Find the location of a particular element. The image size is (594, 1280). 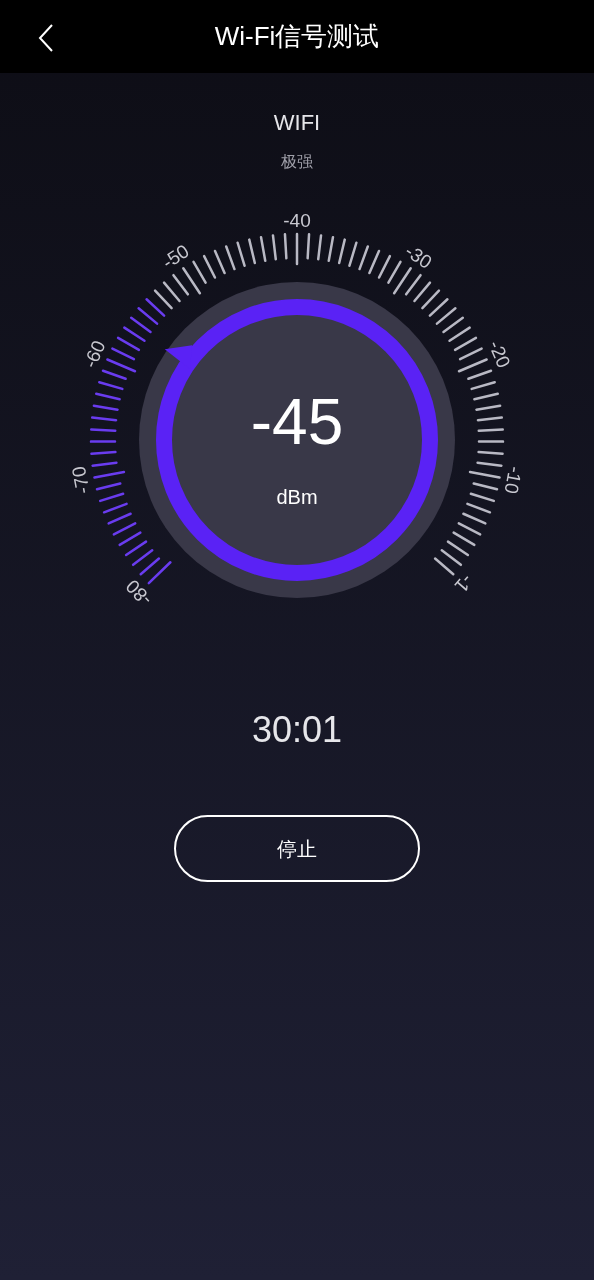

back-icon is located at coordinates (46, 38).